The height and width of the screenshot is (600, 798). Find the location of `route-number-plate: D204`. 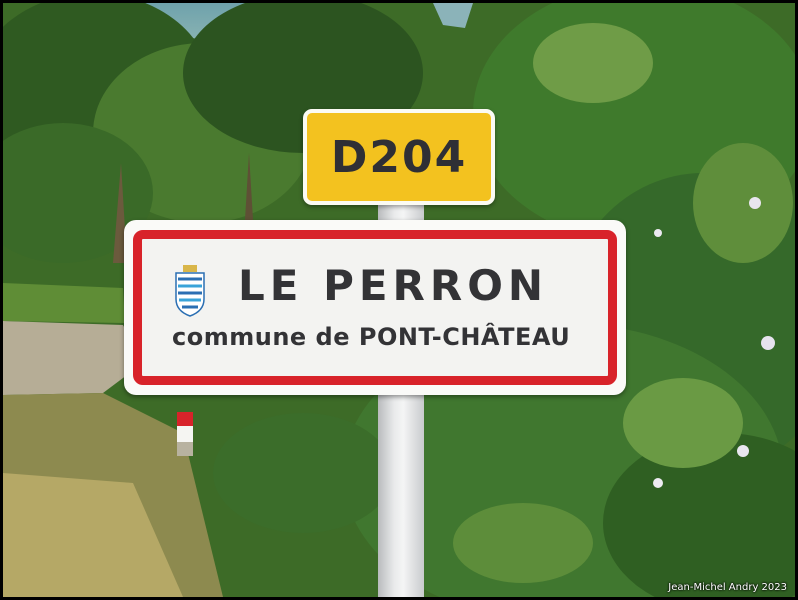

route-number-plate: D204 is located at coordinates (399, 157).